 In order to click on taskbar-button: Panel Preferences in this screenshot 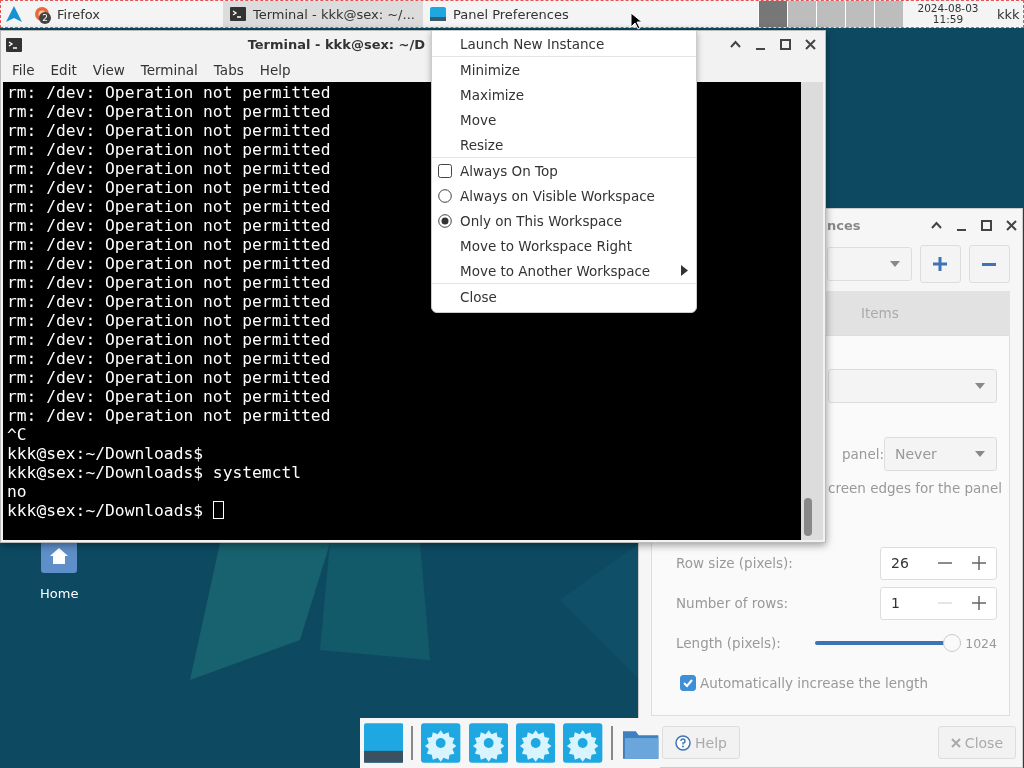, I will do `click(523, 14)`.